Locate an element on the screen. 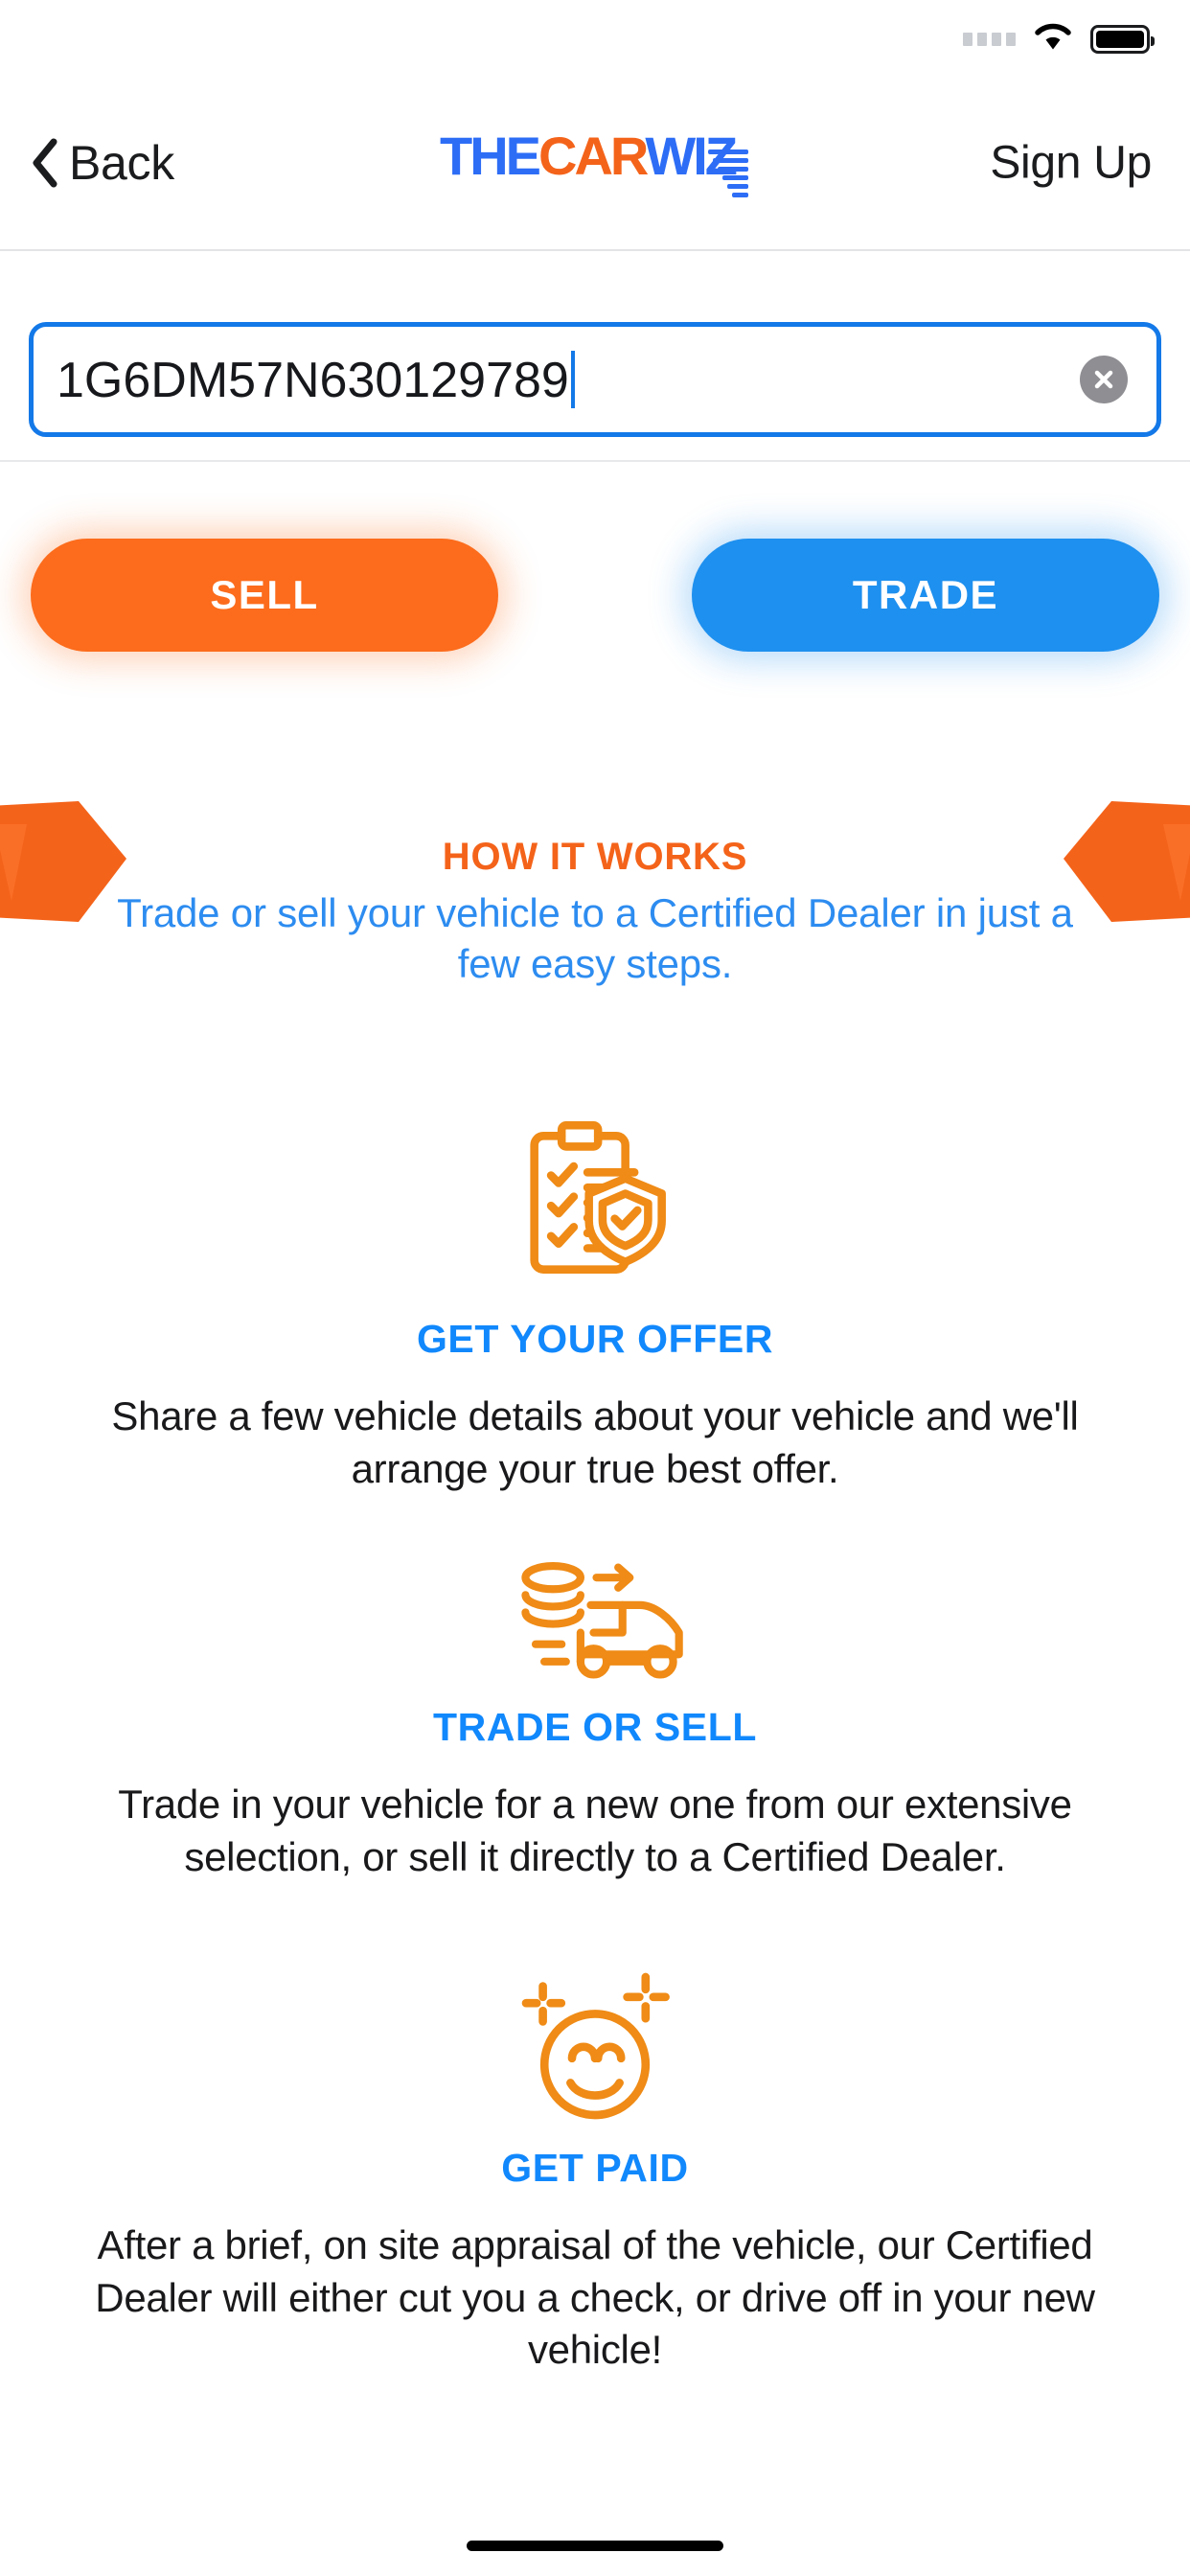 The height and width of the screenshot is (2576, 1190). battery-full-icon is located at coordinates (1123, 39).